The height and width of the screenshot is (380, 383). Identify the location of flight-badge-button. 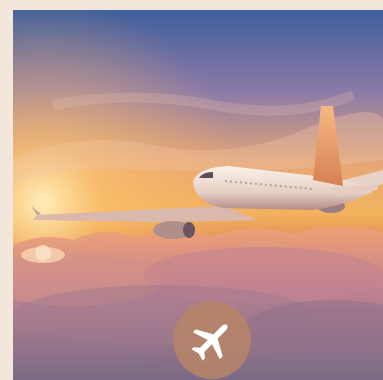
(212, 340).